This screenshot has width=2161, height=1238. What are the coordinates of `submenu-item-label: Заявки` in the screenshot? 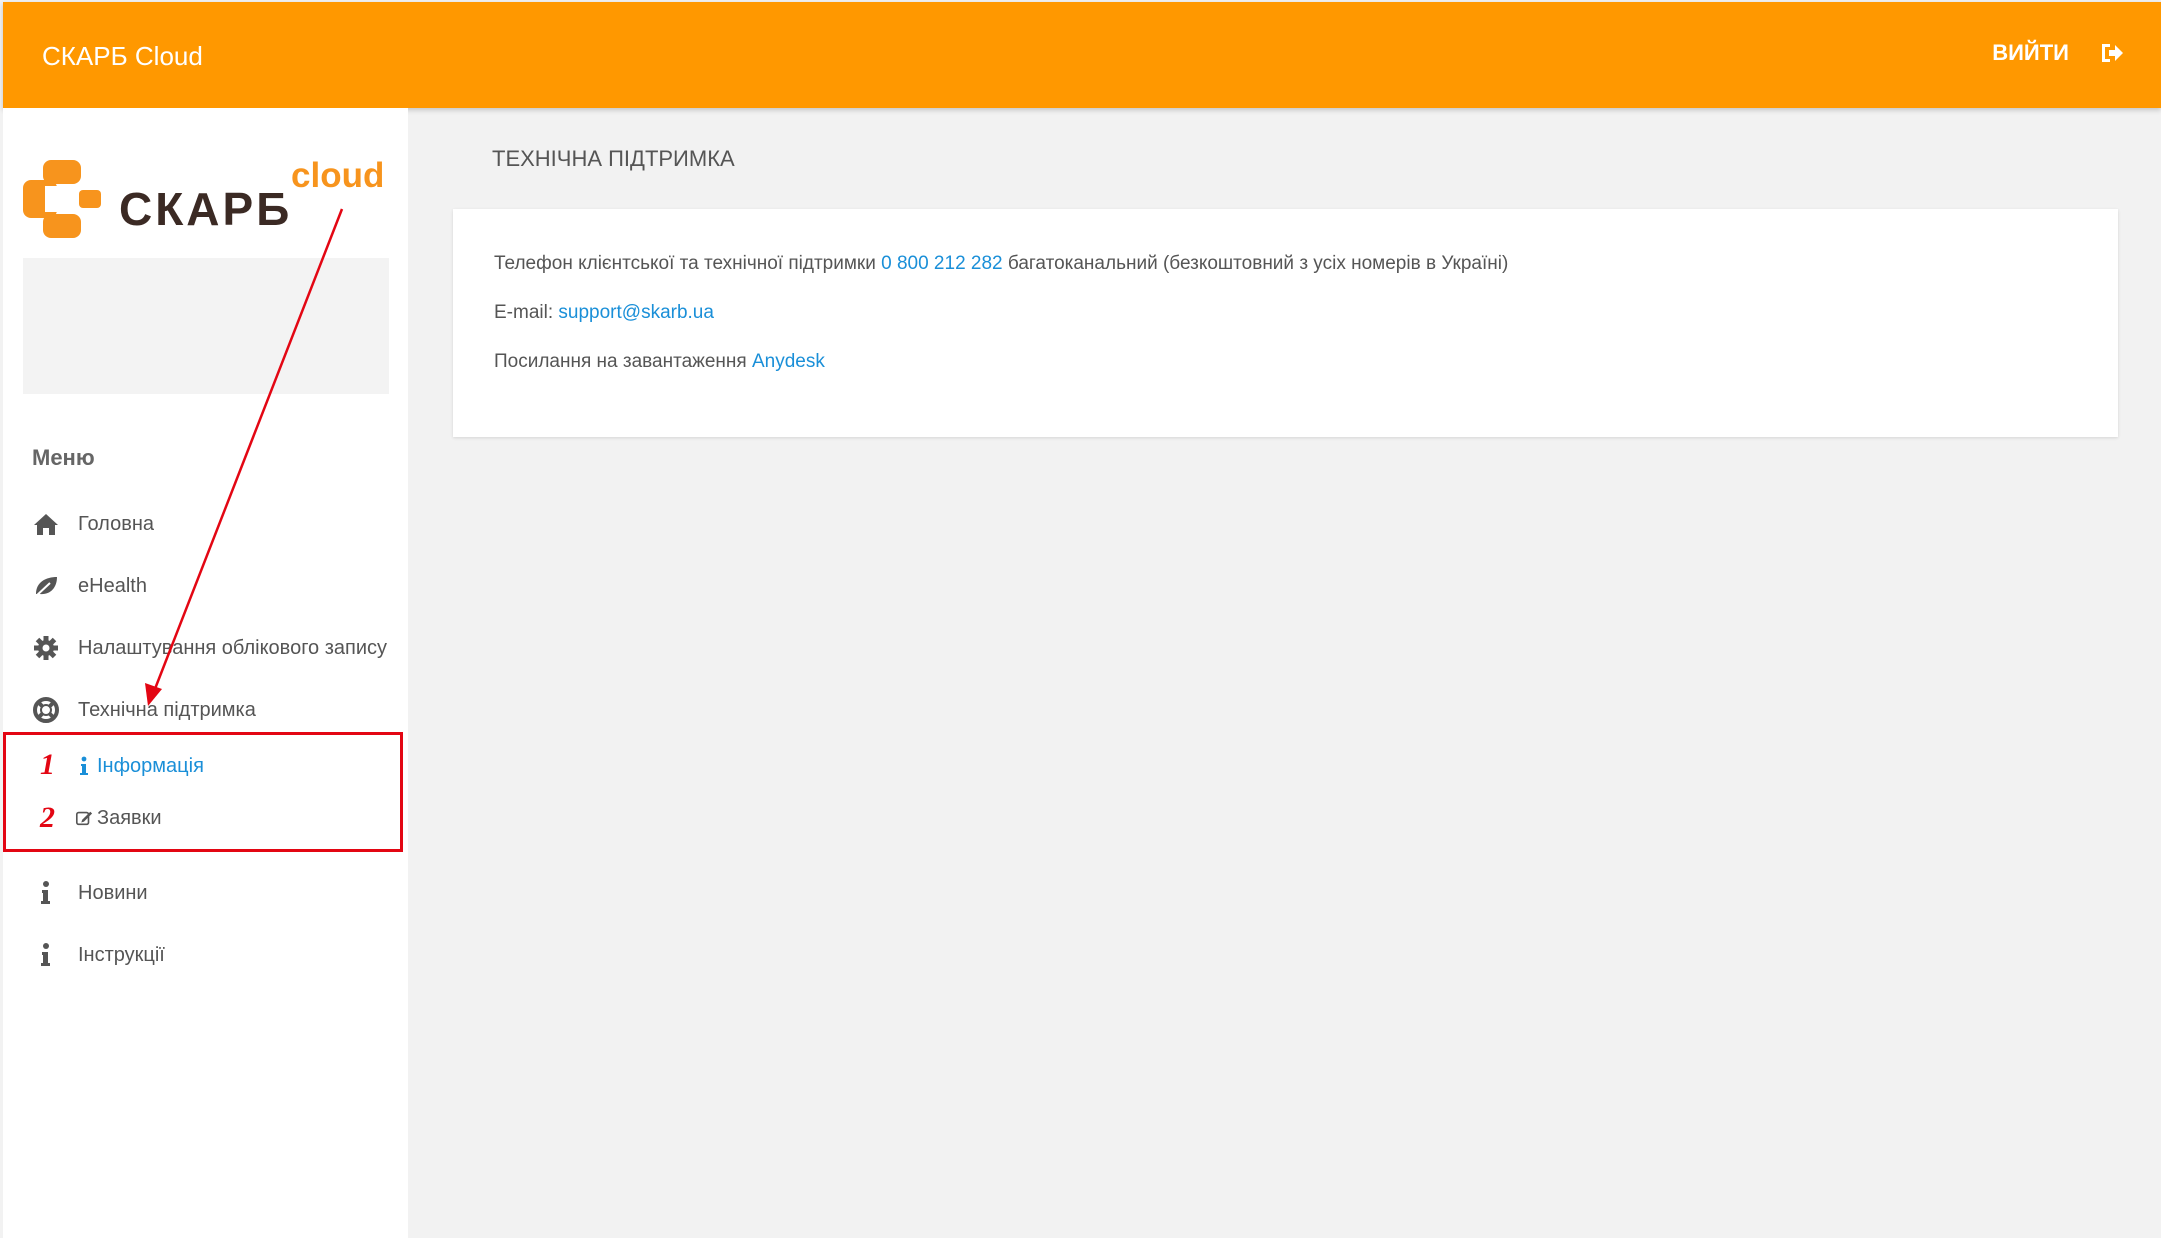 It's located at (129, 817).